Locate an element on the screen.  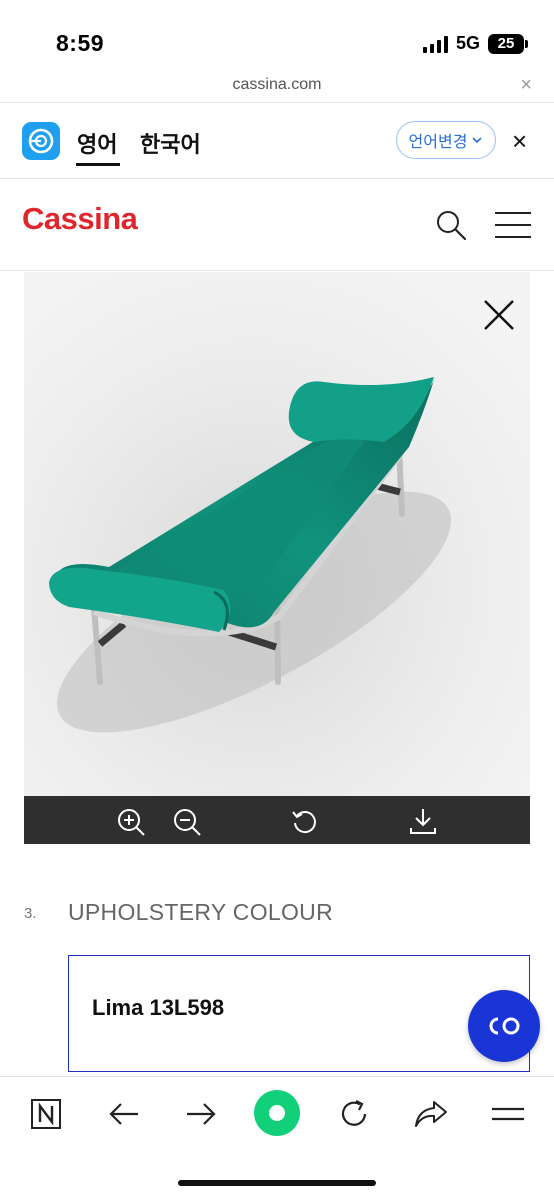
translate-logo-icon is located at coordinates (41, 141).